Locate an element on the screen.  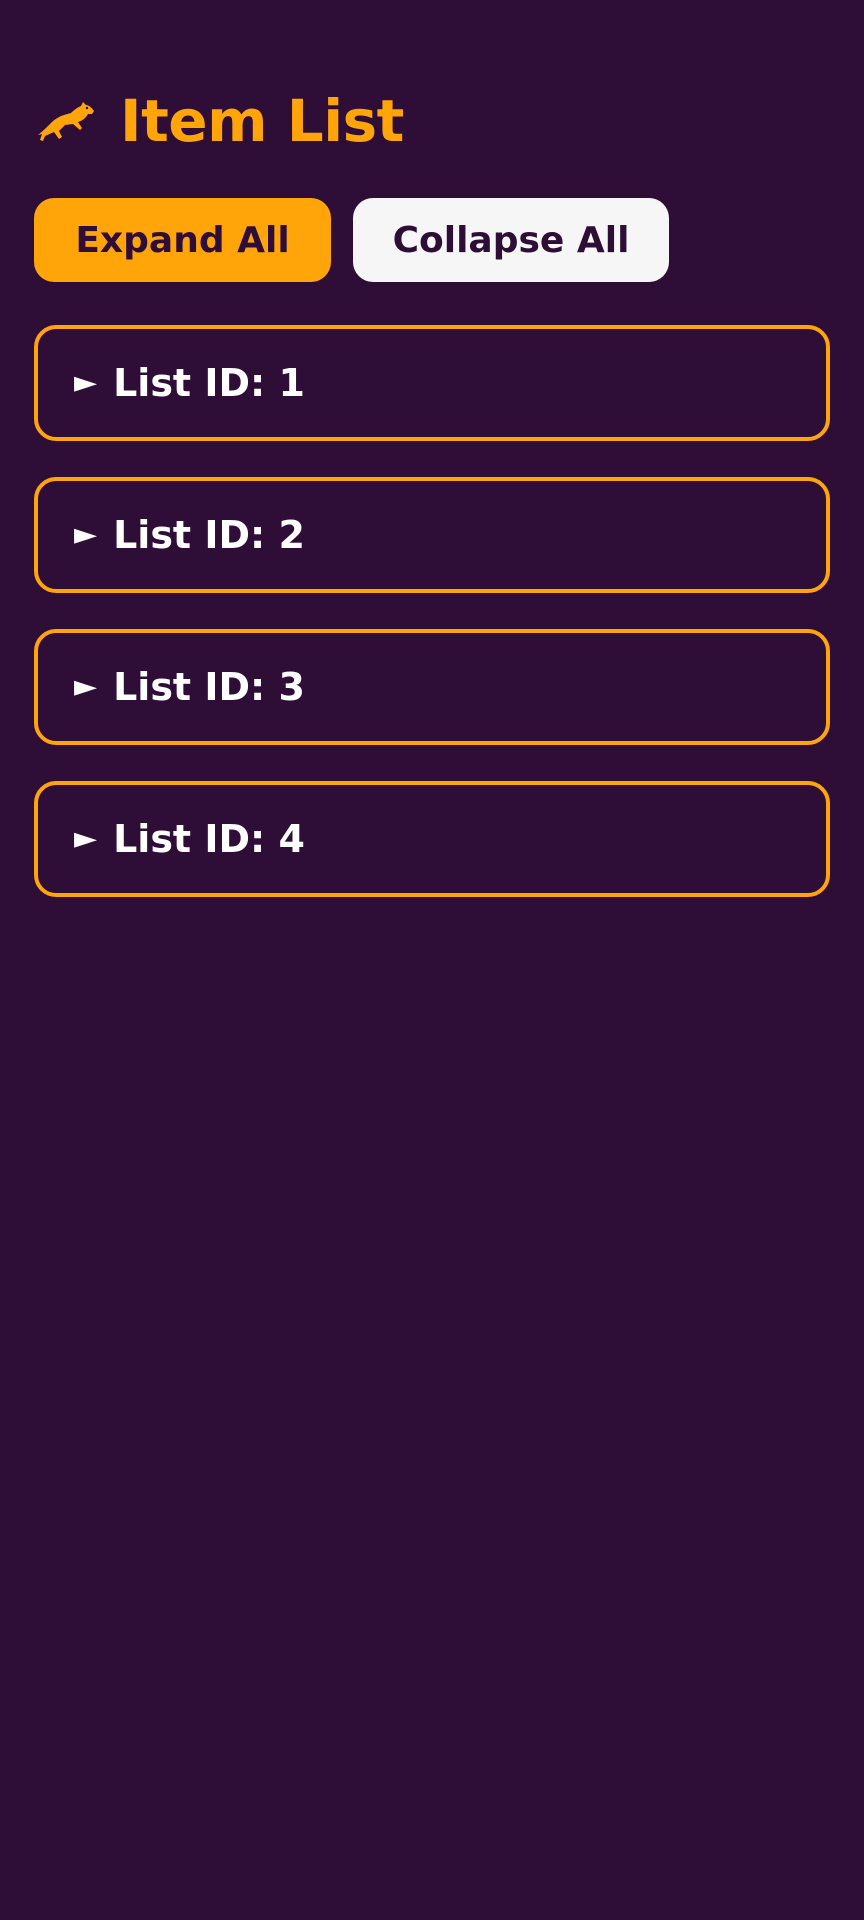
list-item-4: ► List ID: 4 is located at coordinates (432, 839).